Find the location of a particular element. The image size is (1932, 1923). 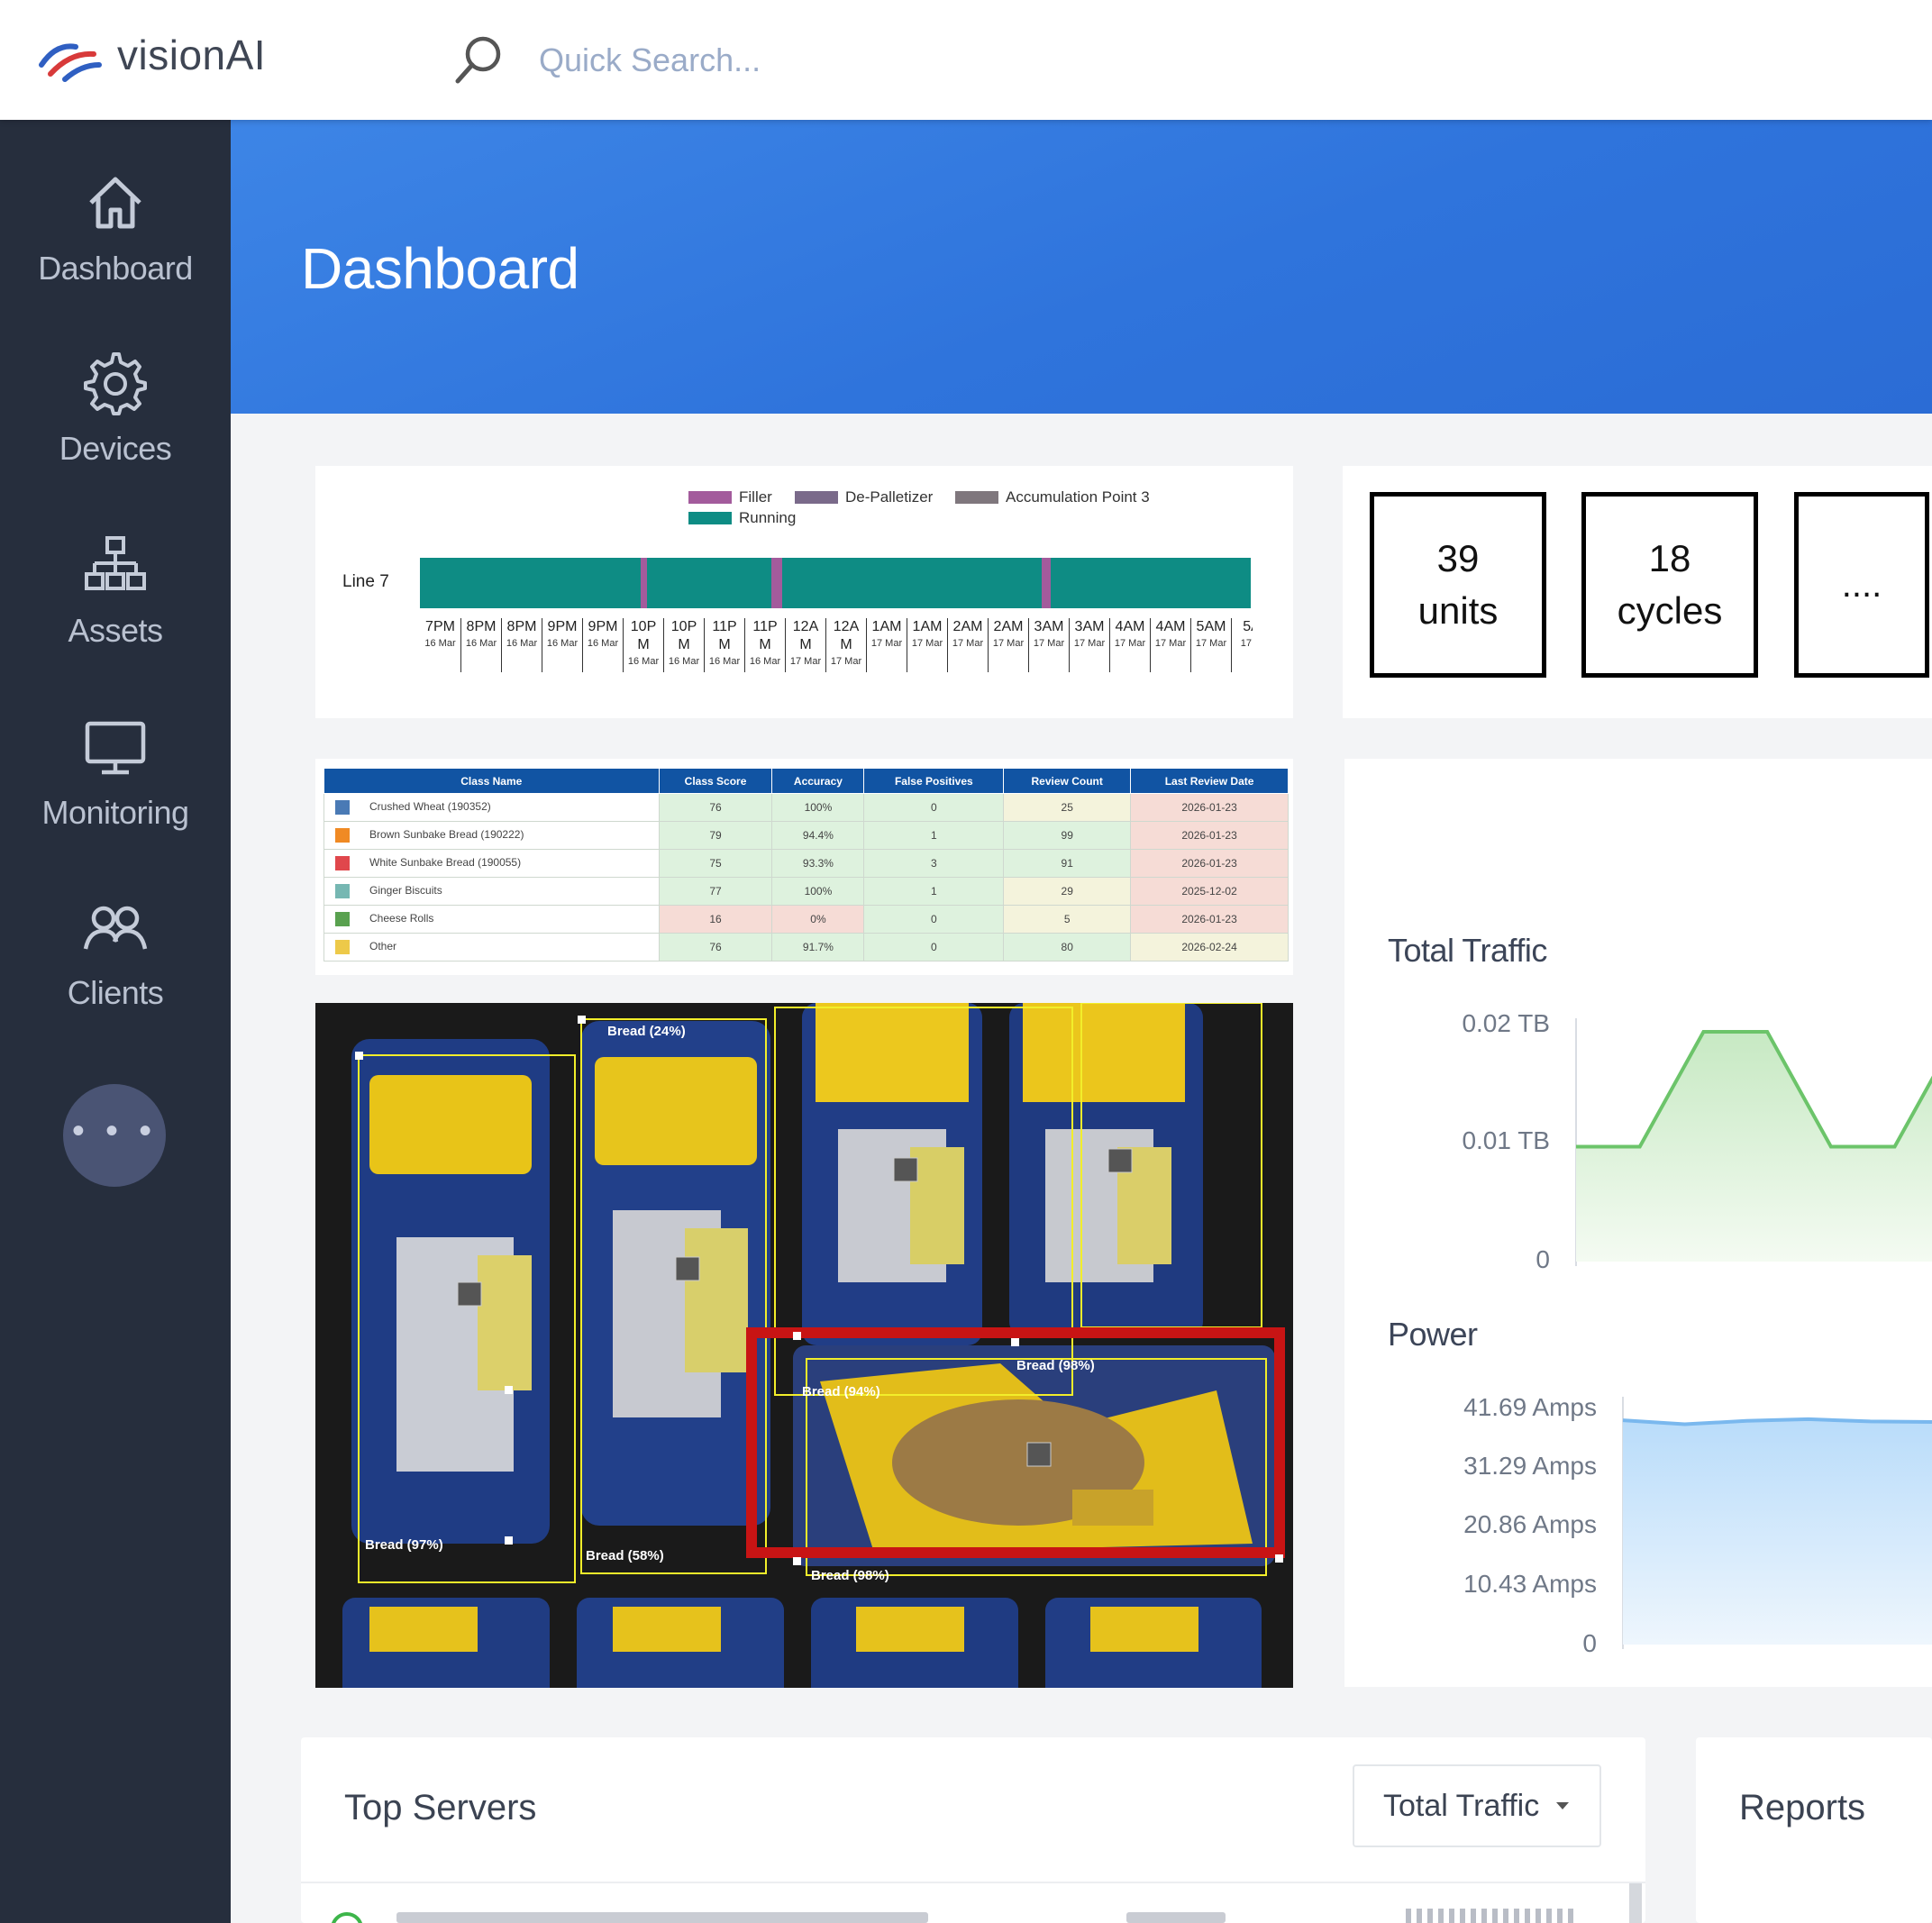

top-bar: visionAI is located at coordinates (966, 60).